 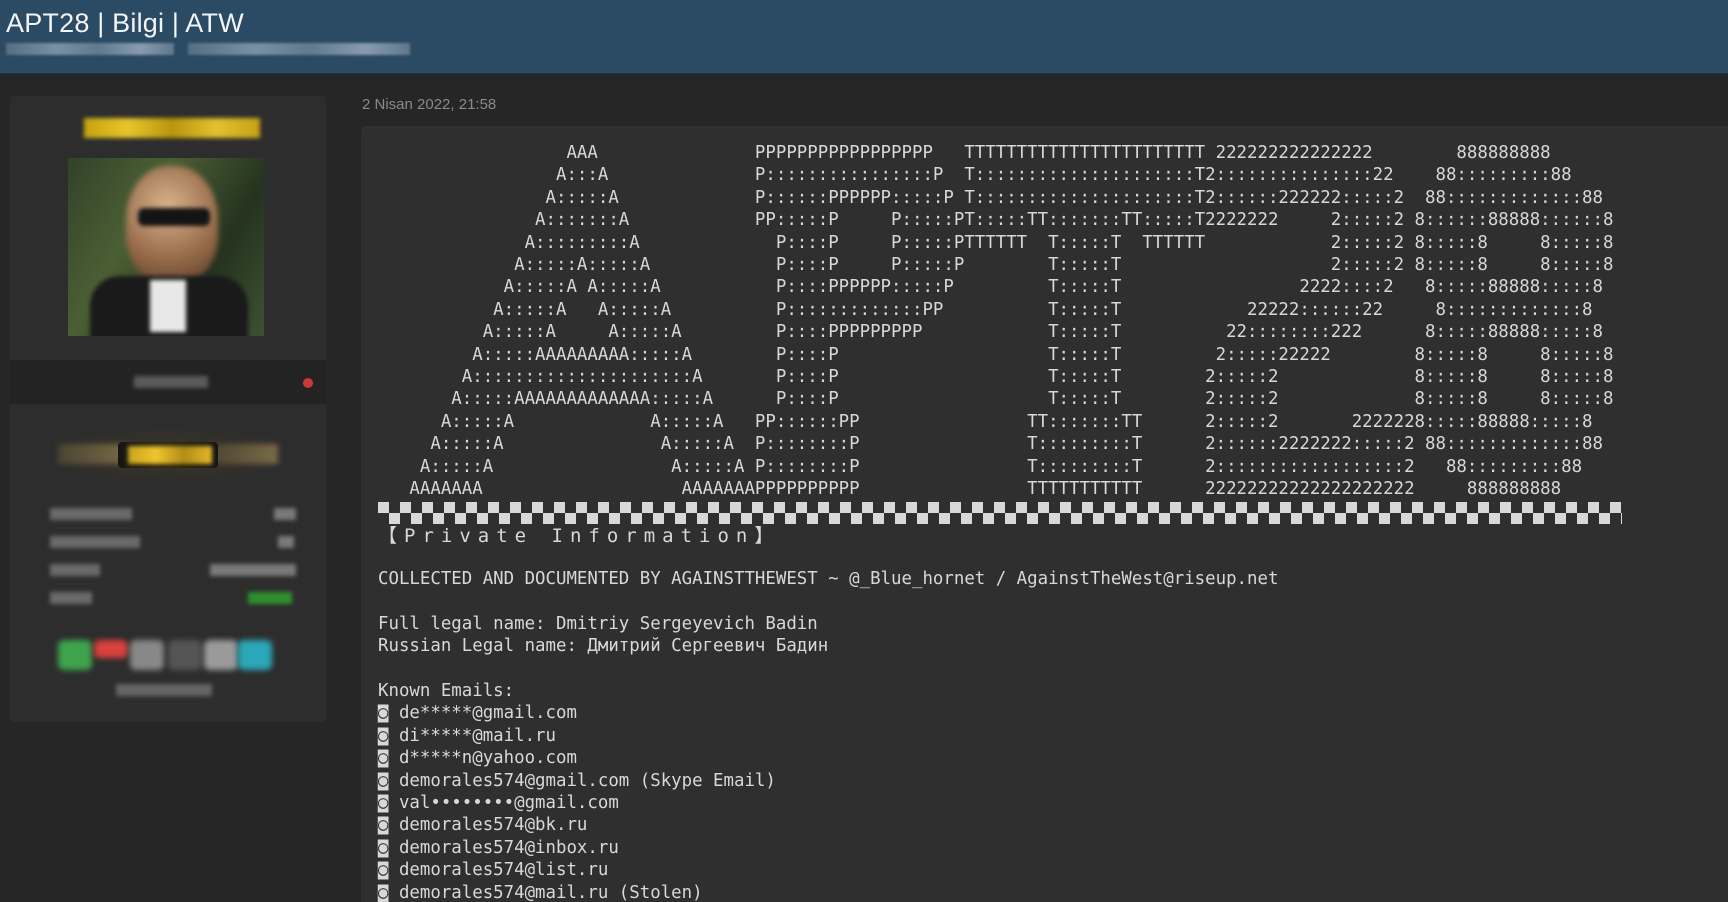 What do you see at coordinates (172, 128) in the screenshot?
I see `username-redacted` at bounding box center [172, 128].